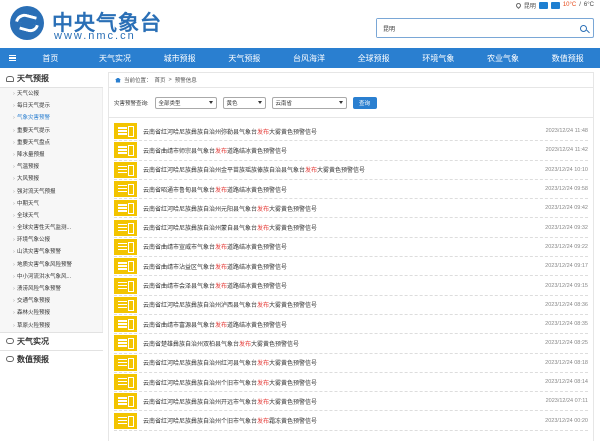 The height and width of the screenshot is (441, 600). I want to click on alert-title: 云南省红河哈尼族彝族自治州泸西县气象台发布大雾黄色预警信号, so click(334, 304).